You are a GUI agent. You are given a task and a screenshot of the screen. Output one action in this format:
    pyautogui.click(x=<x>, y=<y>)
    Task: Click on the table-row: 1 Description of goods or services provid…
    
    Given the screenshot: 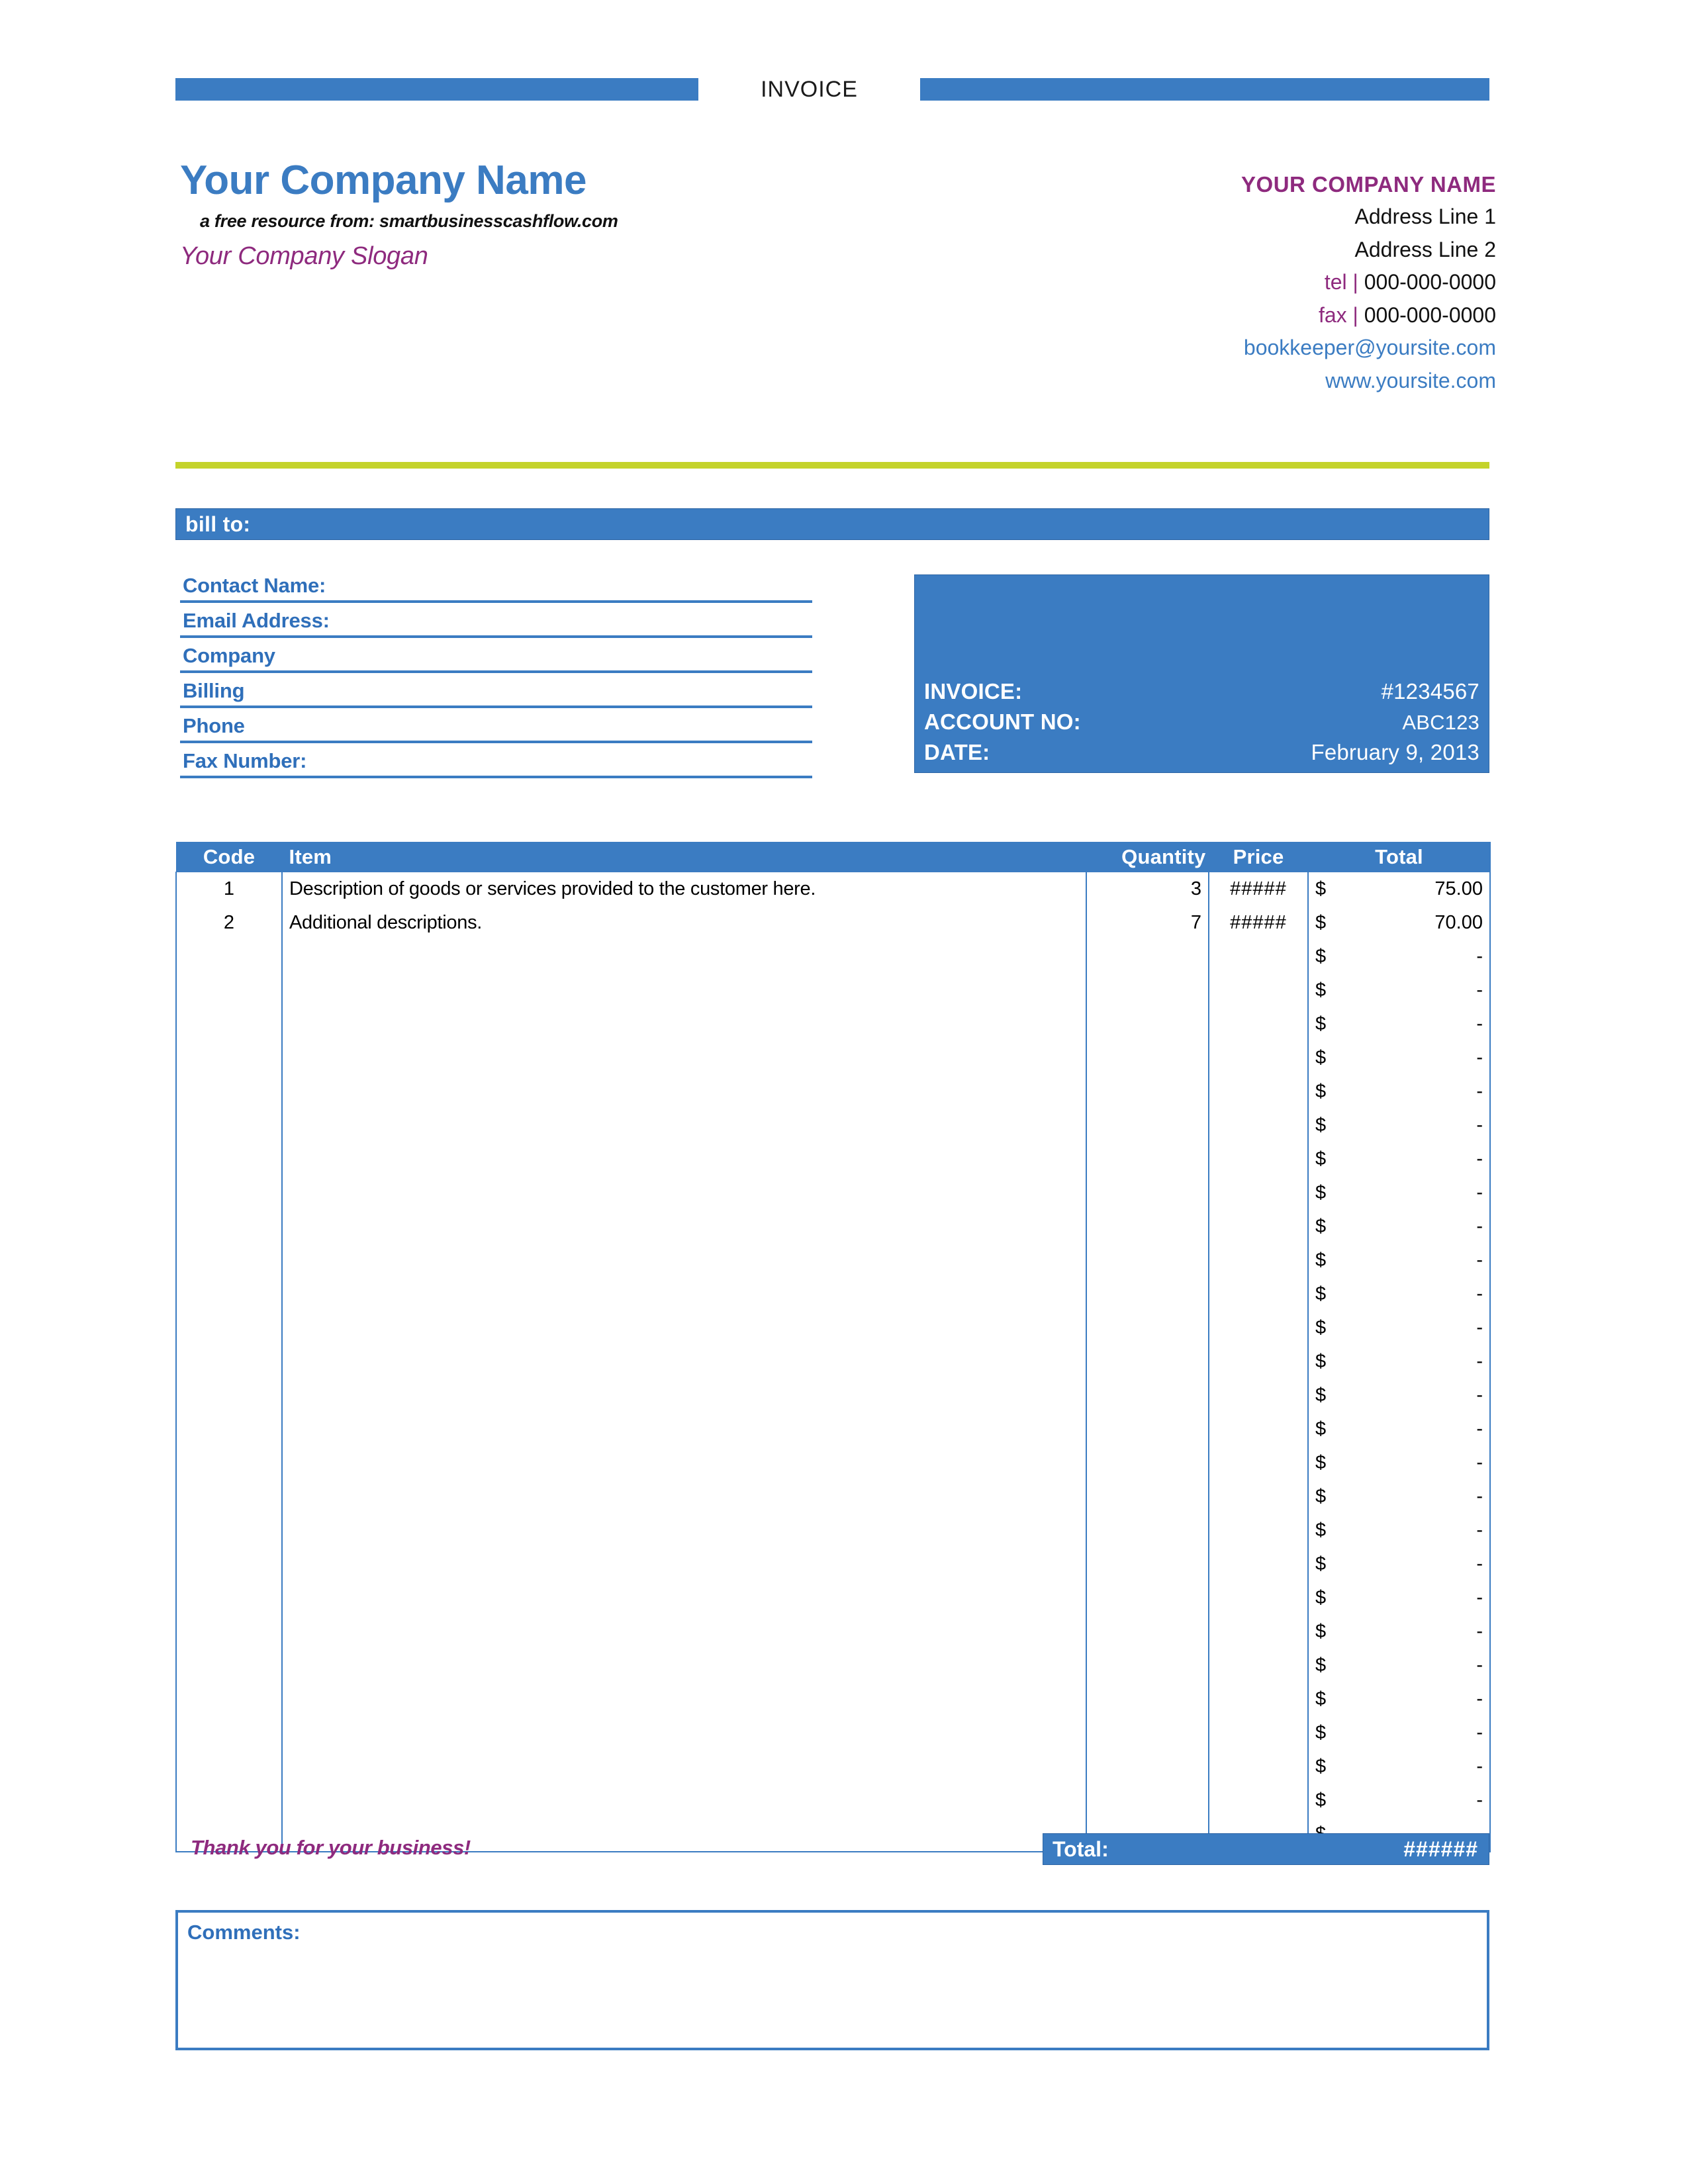 What is the action you would take?
    pyautogui.click(x=833, y=889)
    